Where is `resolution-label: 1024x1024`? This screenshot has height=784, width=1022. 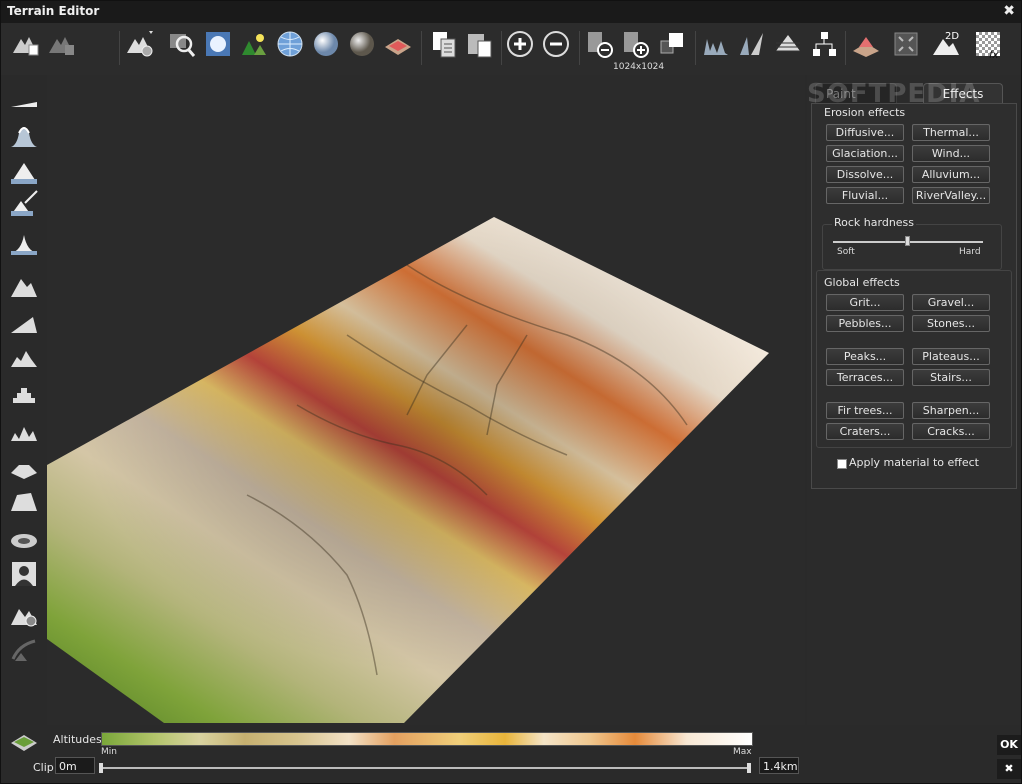 resolution-label: 1024x1024 is located at coordinates (639, 67).